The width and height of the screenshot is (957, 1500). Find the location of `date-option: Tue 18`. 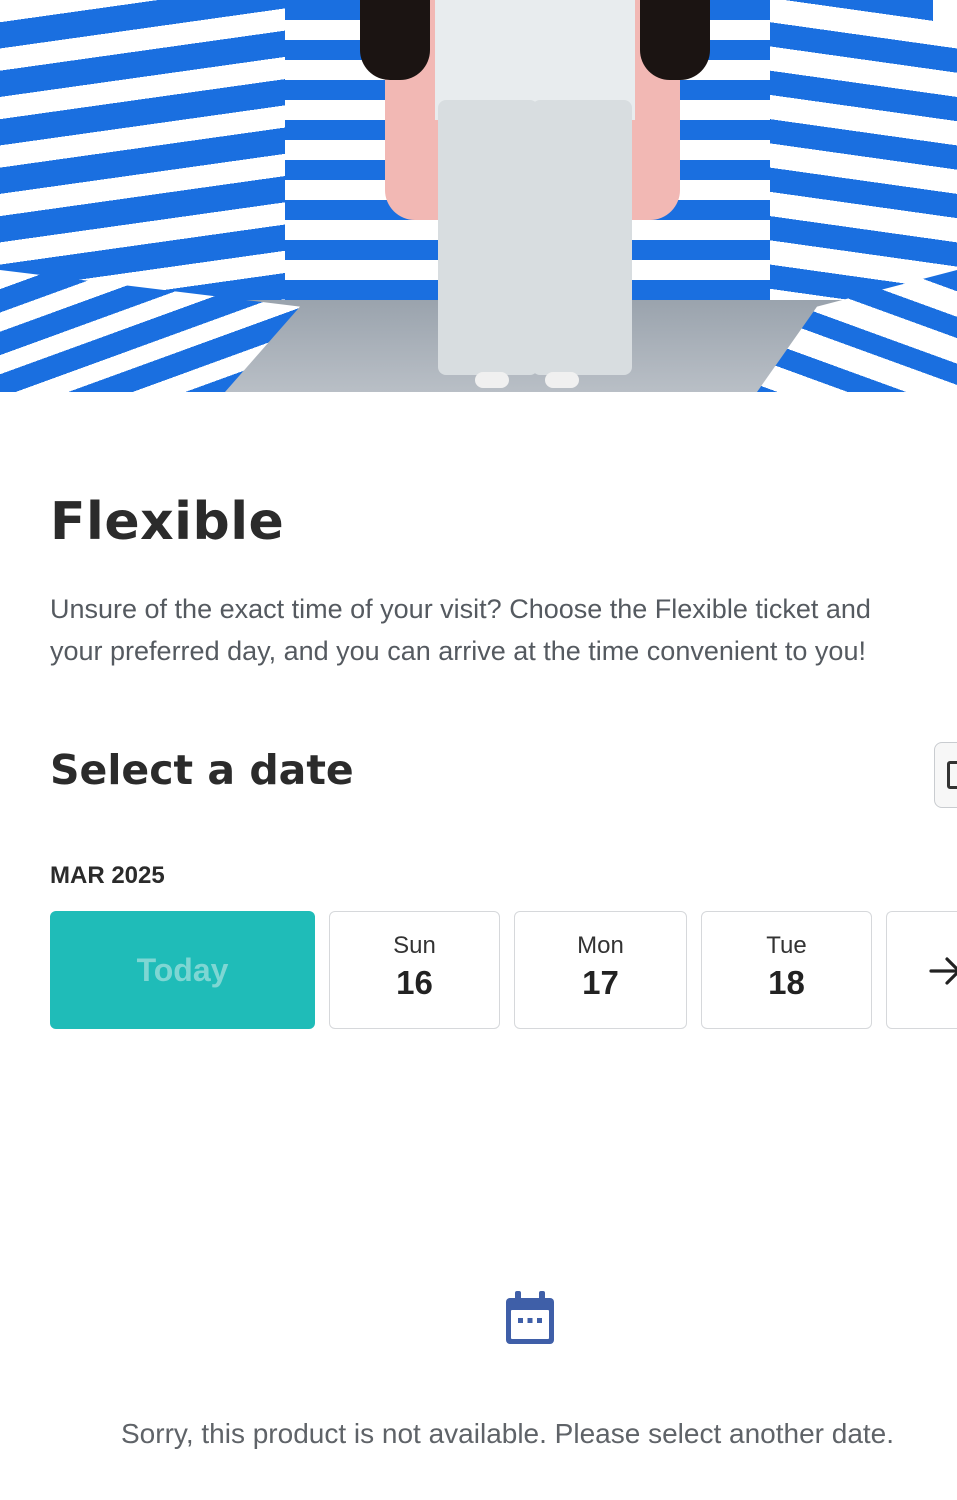

date-option: Tue 18 is located at coordinates (786, 970).